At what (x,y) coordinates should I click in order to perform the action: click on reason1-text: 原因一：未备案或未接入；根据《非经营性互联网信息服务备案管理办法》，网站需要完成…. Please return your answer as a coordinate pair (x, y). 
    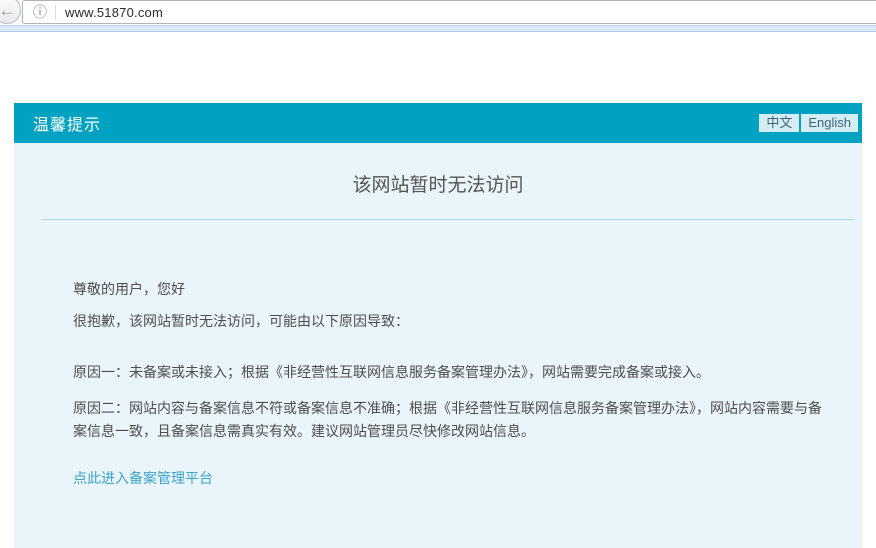
    Looking at the image, I should click on (391, 372).